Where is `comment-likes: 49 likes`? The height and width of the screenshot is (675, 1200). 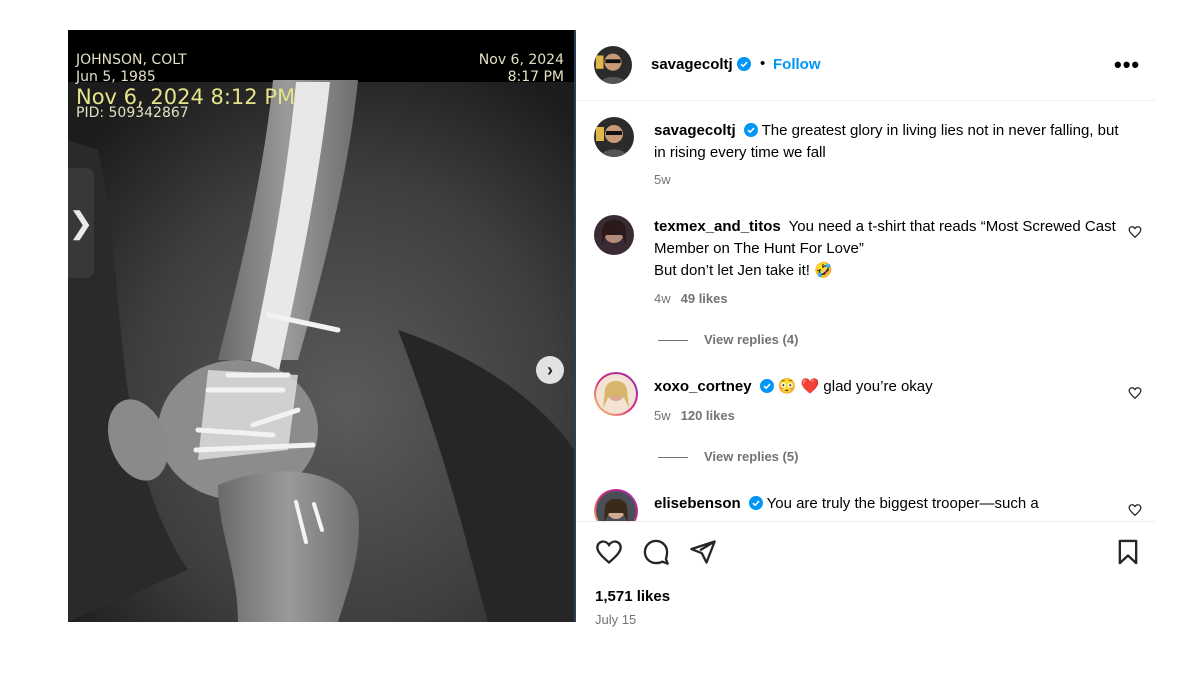
comment-likes: 49 likes is located at coordinates (704, 298).